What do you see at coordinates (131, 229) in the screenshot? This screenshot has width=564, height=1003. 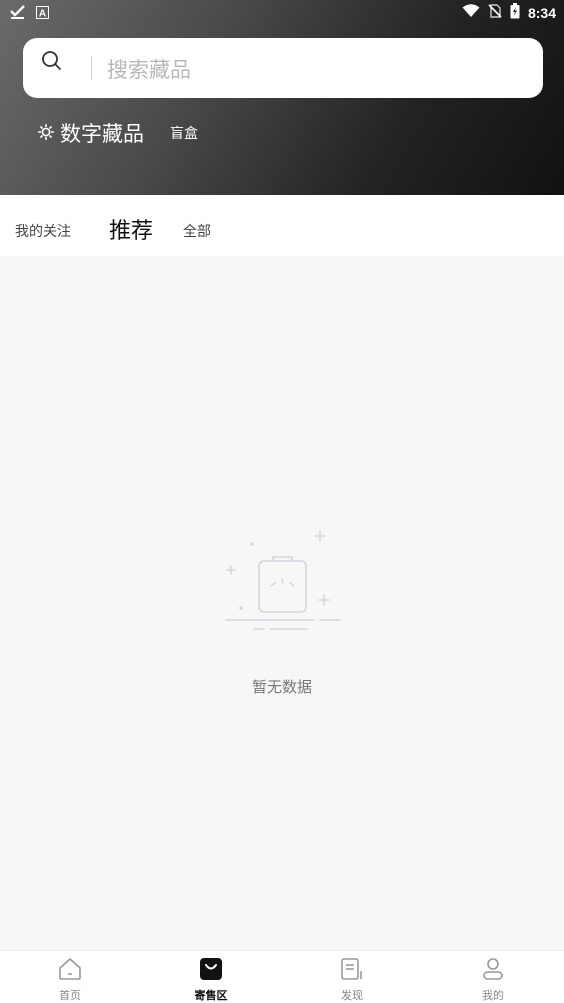 I see `tab-recommended: 推荐` at bounding box center [131, 229].